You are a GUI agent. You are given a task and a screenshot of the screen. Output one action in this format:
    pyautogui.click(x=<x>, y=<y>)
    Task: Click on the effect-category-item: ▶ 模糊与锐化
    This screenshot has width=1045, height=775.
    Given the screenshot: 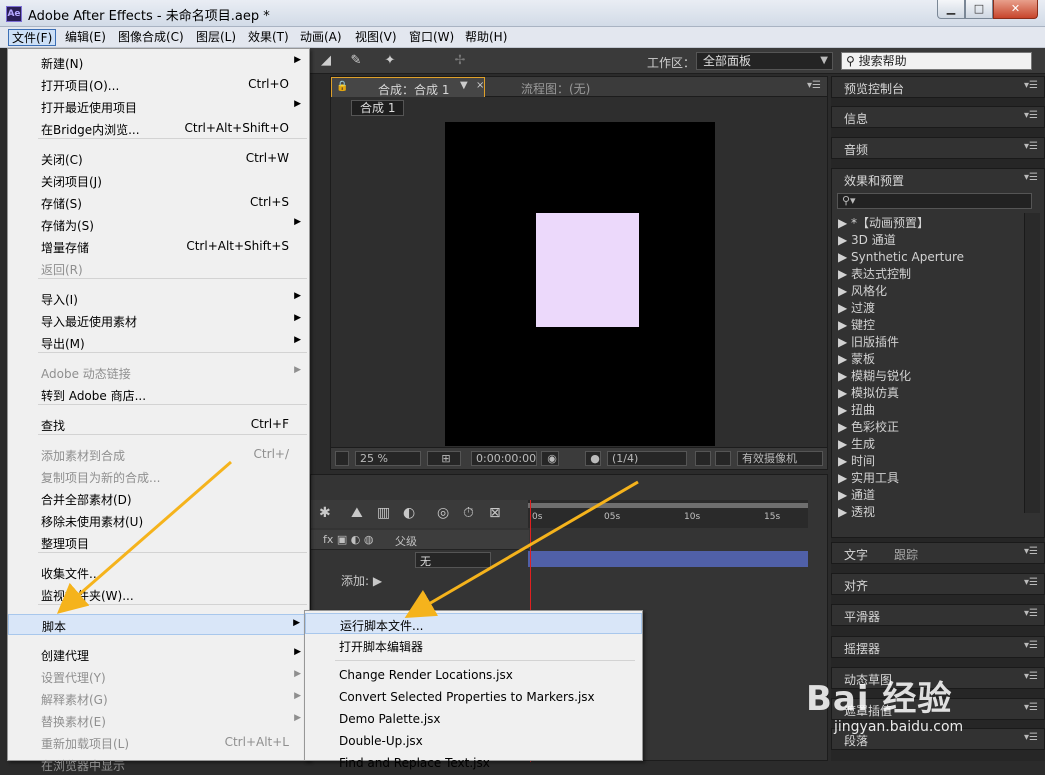 What is the action you would take?
    pyautogui.click(x=874, y=376)
    